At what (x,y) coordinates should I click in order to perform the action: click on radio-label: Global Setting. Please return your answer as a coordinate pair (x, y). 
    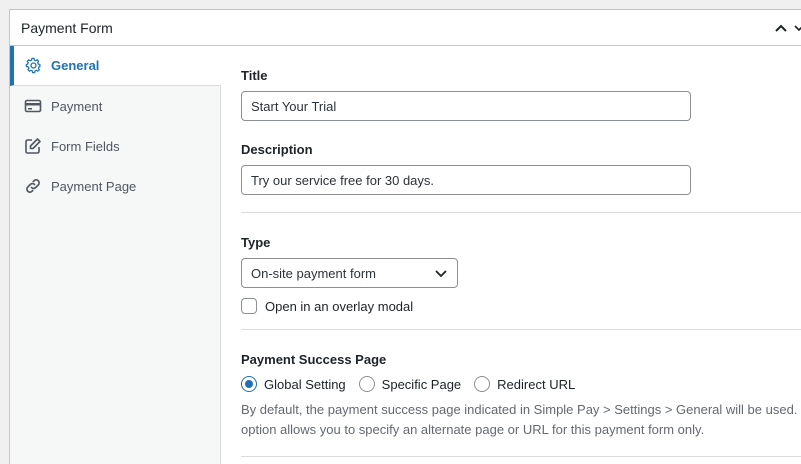
    Looking at the image, I should click on (305, 384).